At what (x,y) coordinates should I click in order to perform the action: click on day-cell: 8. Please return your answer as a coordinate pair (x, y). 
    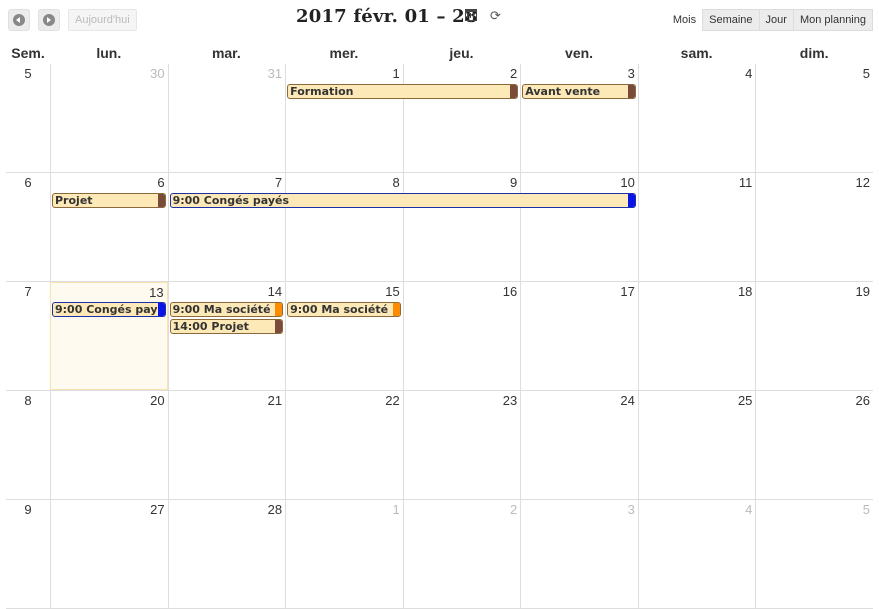
    Looking at the image, I should click on (344, 227).